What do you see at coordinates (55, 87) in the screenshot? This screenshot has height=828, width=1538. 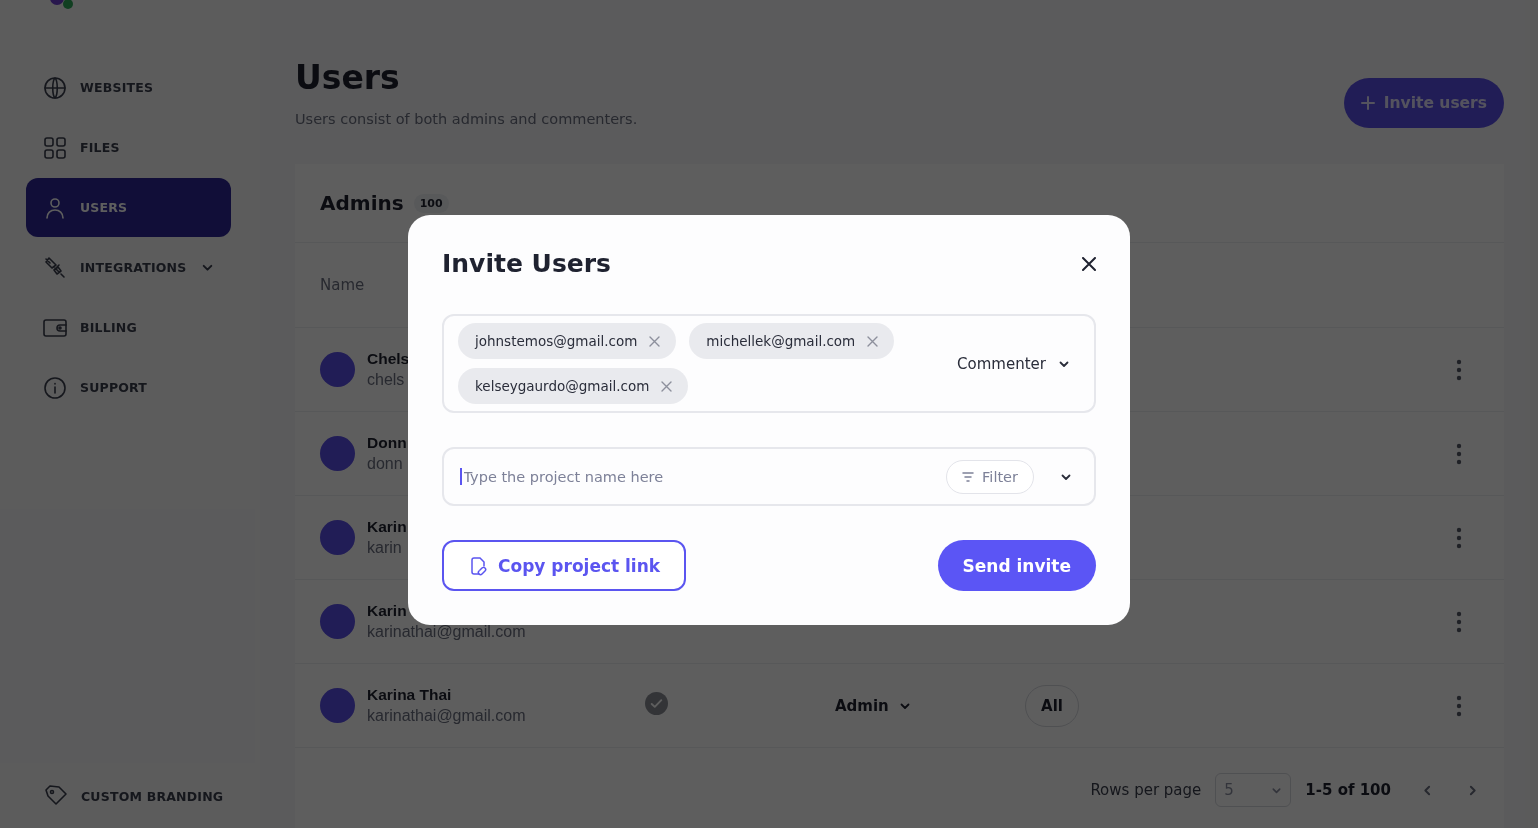 I see `globe-icon` at bounding box center [55, 87].